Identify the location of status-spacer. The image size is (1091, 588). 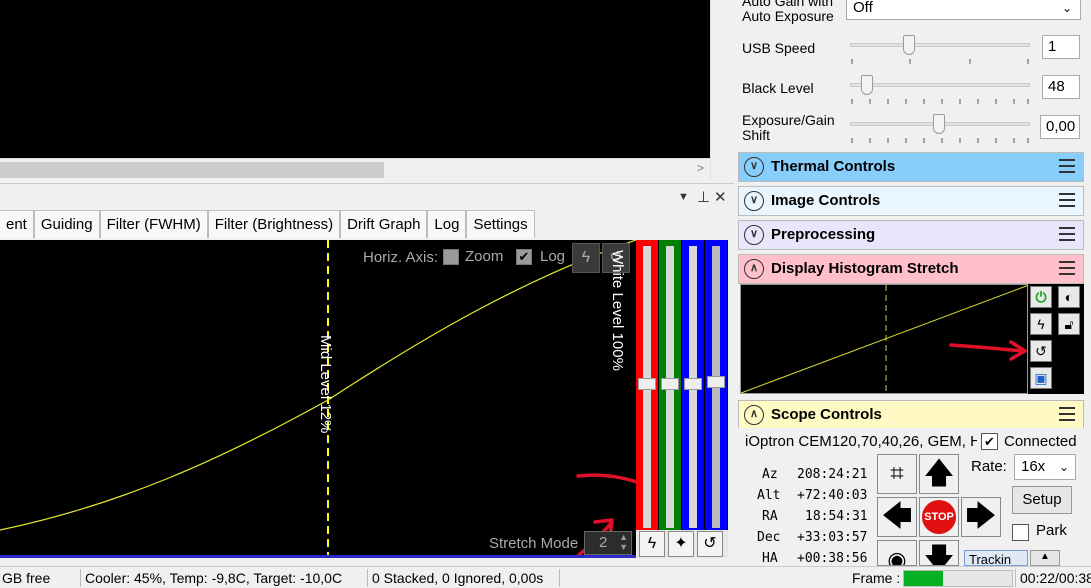
(729, 578).